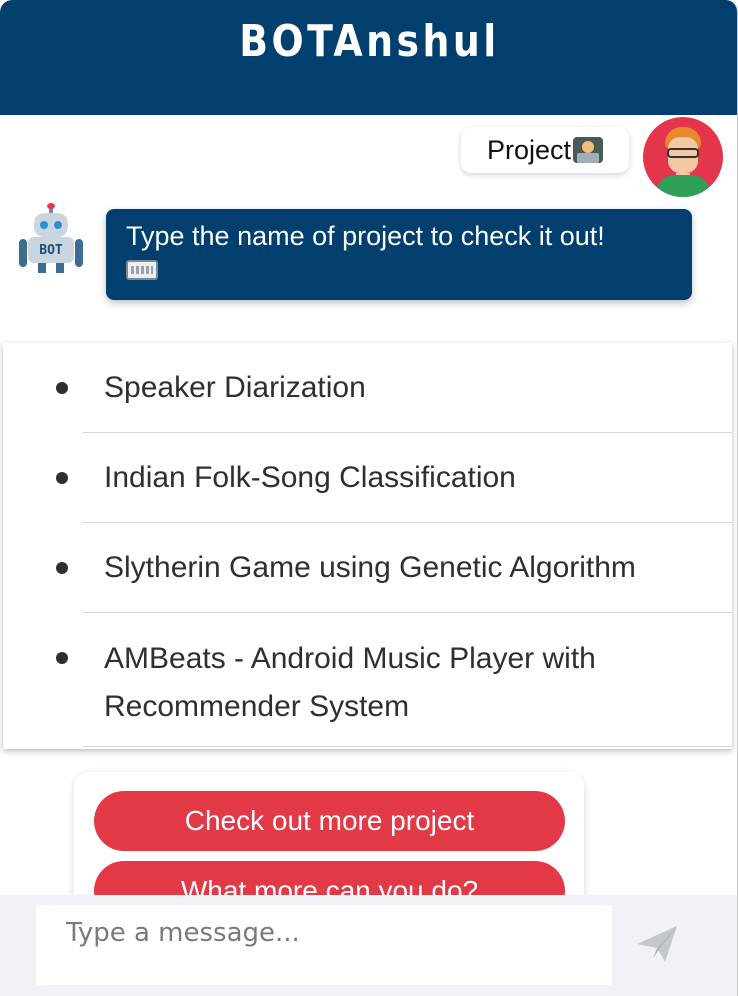  Describe the element at coordinates (683, 157) in the screenshot. I see `user-avatar` at that location.